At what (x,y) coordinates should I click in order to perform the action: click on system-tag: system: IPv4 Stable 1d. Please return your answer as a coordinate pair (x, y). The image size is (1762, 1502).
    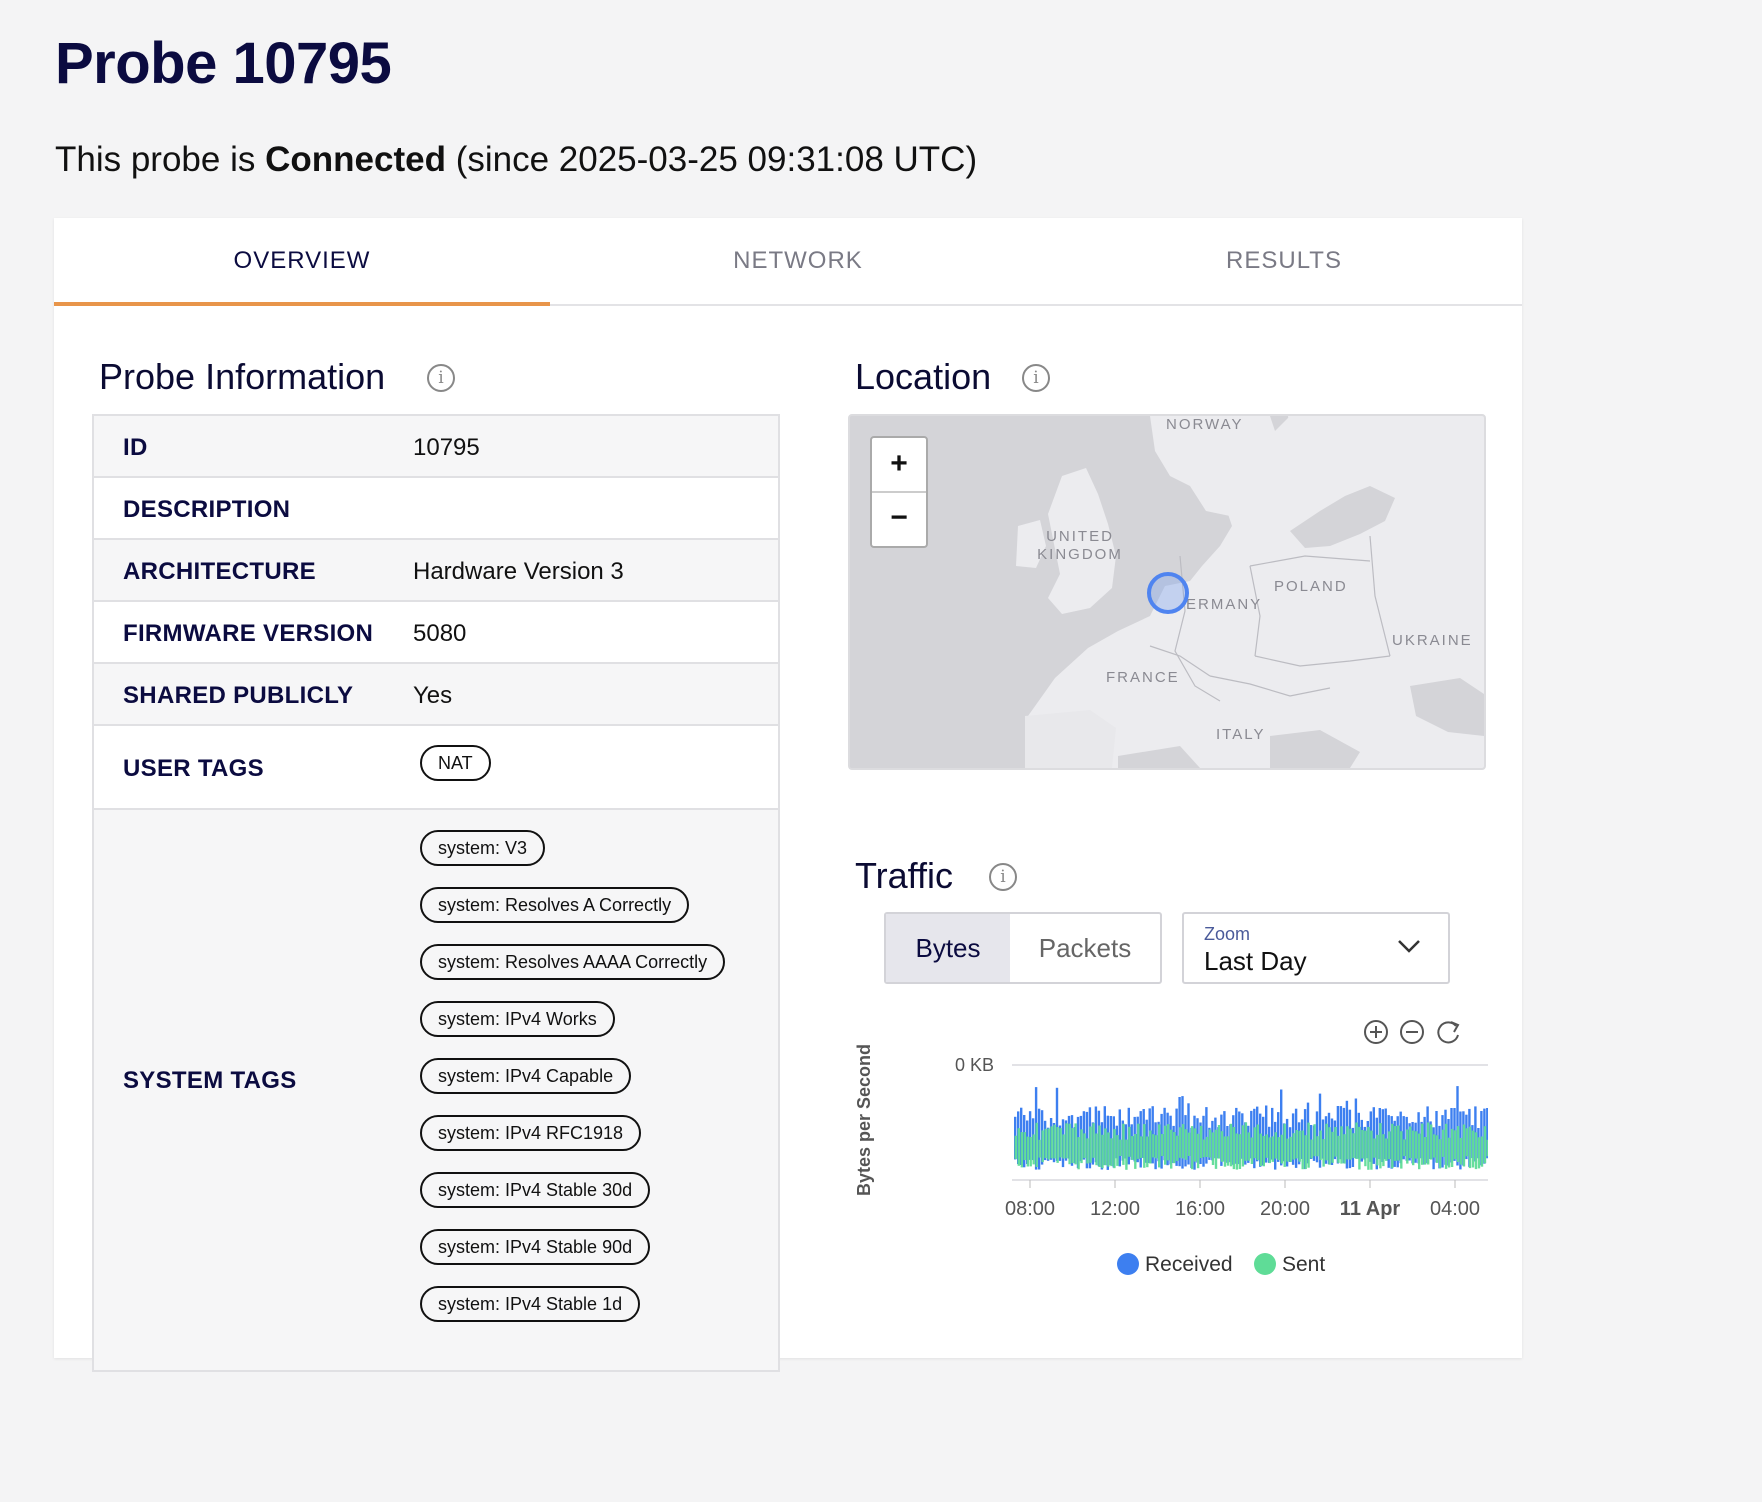
    Looking at the image, I should click on (530, 1304).